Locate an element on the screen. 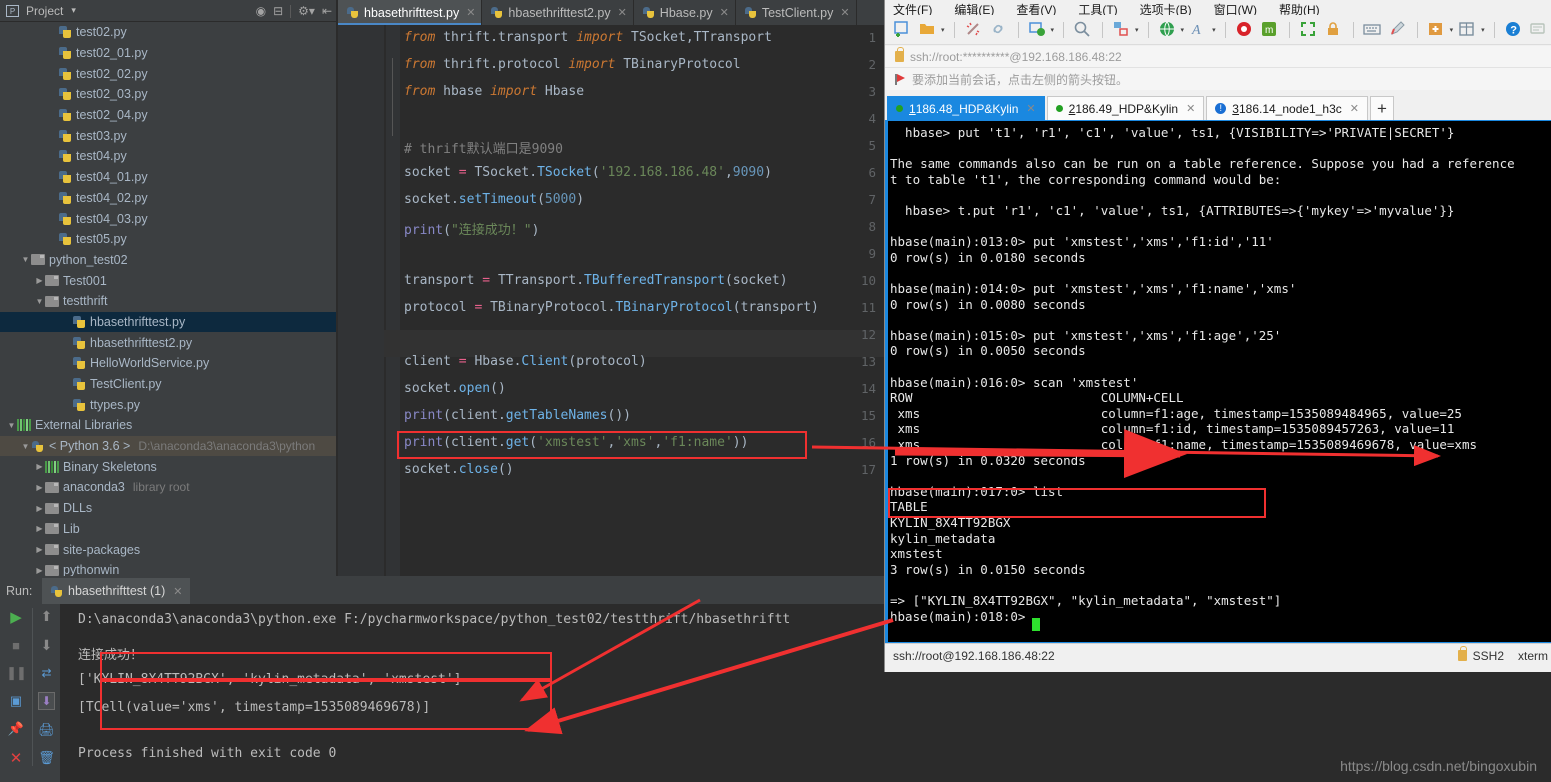  tree-item: HelloWorldService.py is located at coordinates (168, 363).